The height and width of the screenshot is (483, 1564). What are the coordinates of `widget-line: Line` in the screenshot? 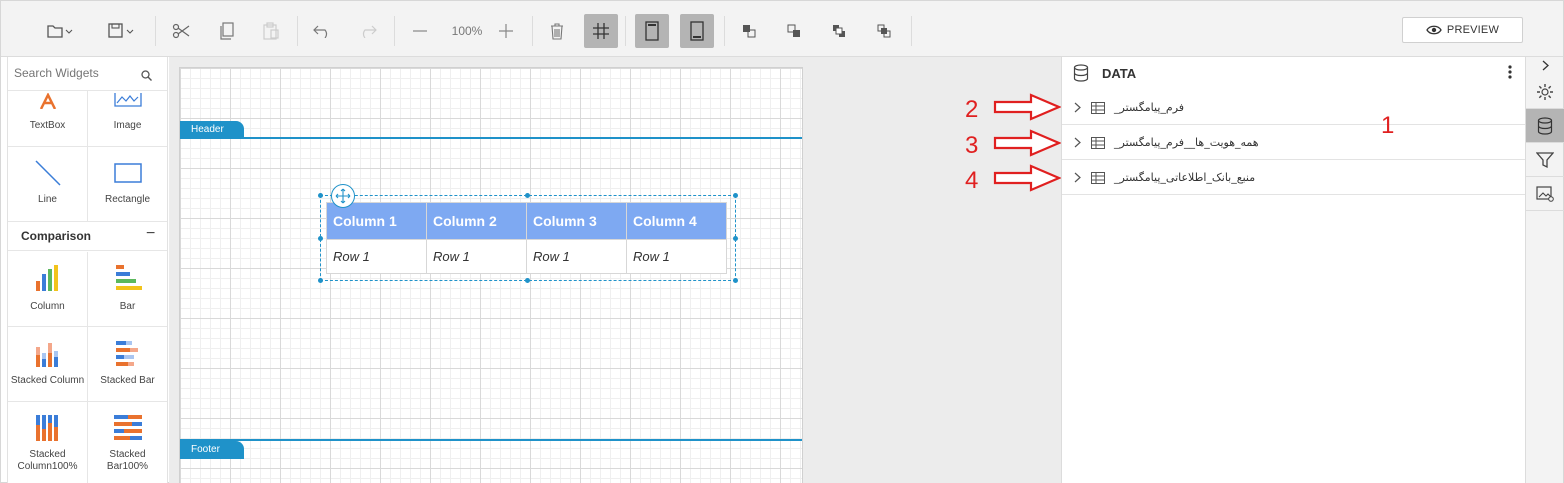 It's located at (48, 184).